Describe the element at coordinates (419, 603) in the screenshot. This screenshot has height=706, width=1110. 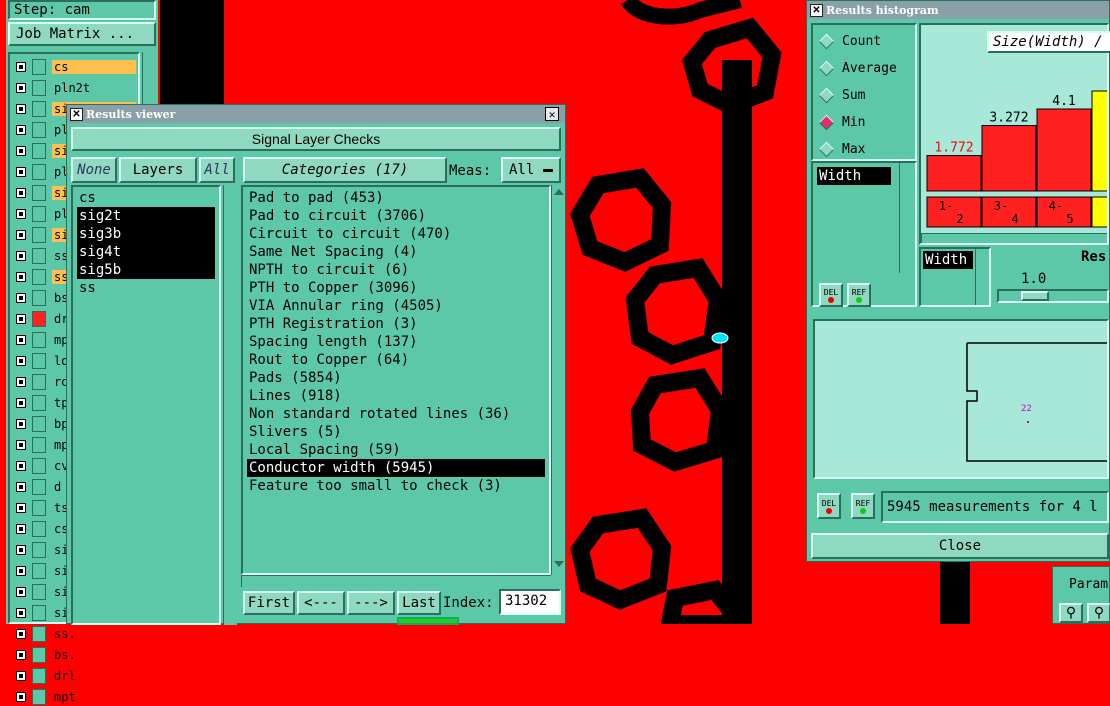
I see `last-button: Last` at that location.